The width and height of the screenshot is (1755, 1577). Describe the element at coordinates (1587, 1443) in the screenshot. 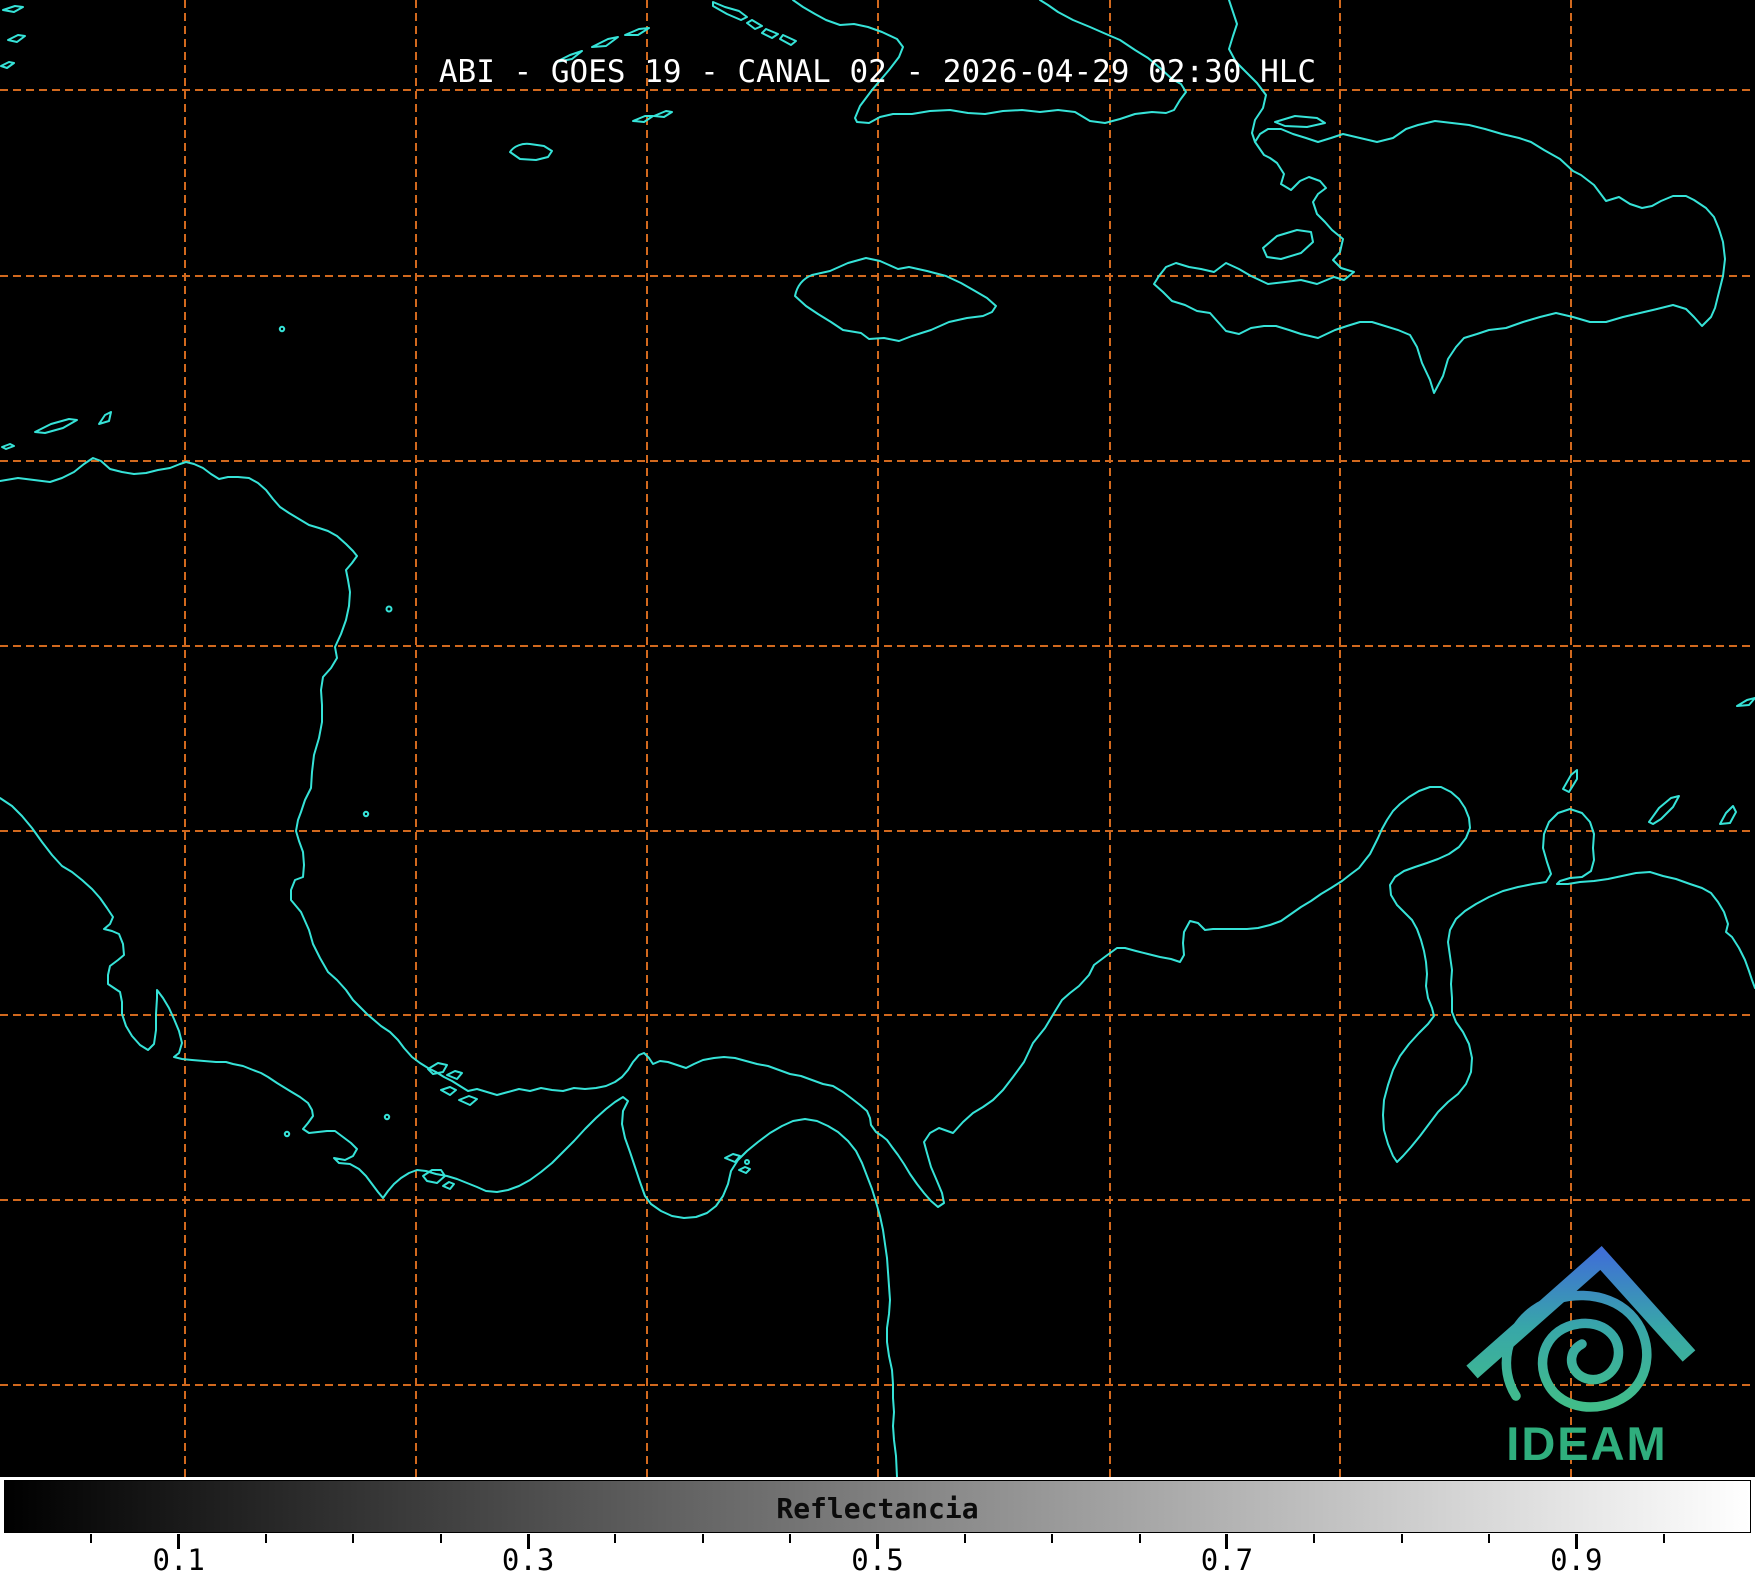

I see `ideam-logo-text: IDEAM` at that location.